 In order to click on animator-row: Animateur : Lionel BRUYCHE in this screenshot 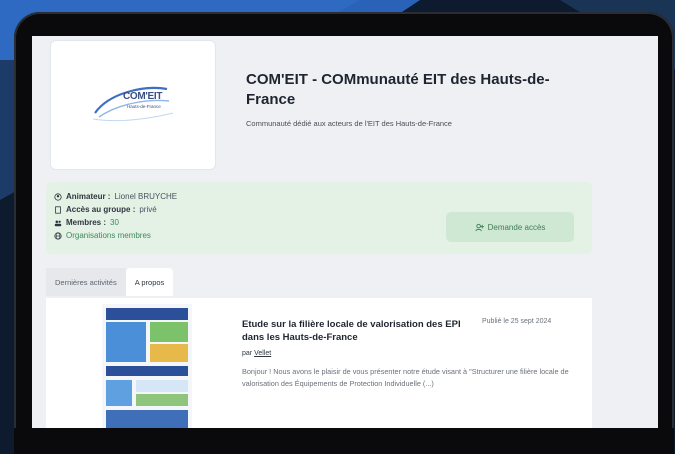, I will do `click(115, 196)`.